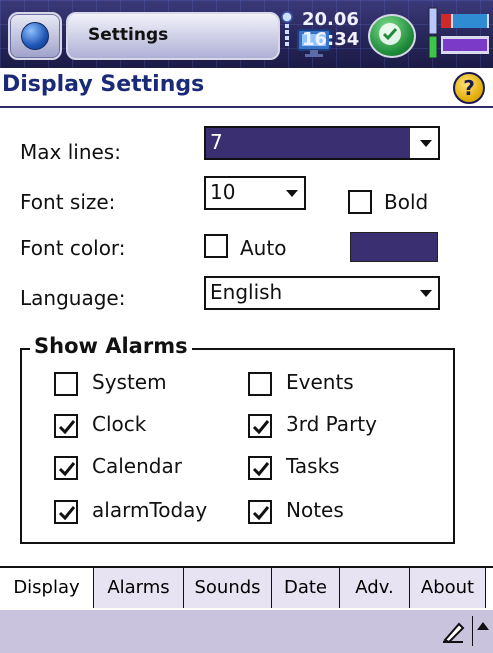 This screenshot has height=653, width=493. I want to click on alarm-clock-label: Clock, so click(119, 424).